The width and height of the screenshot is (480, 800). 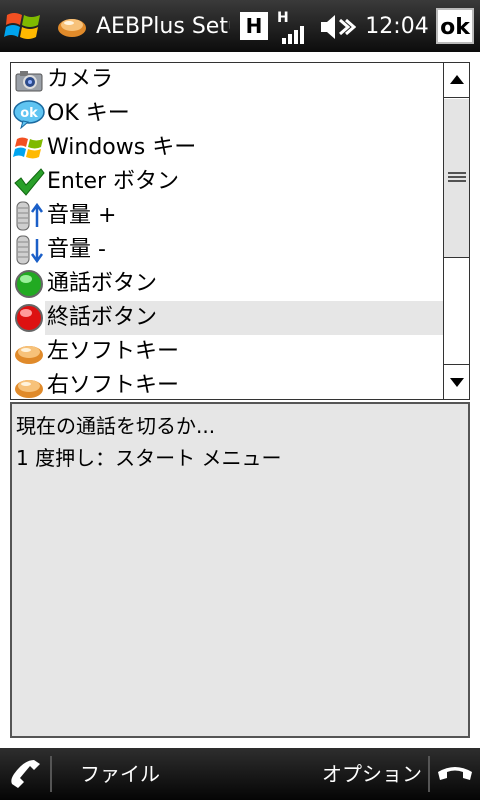 I want to click on list-item-volume-up: 音量 +, so click(x=227, y=216).